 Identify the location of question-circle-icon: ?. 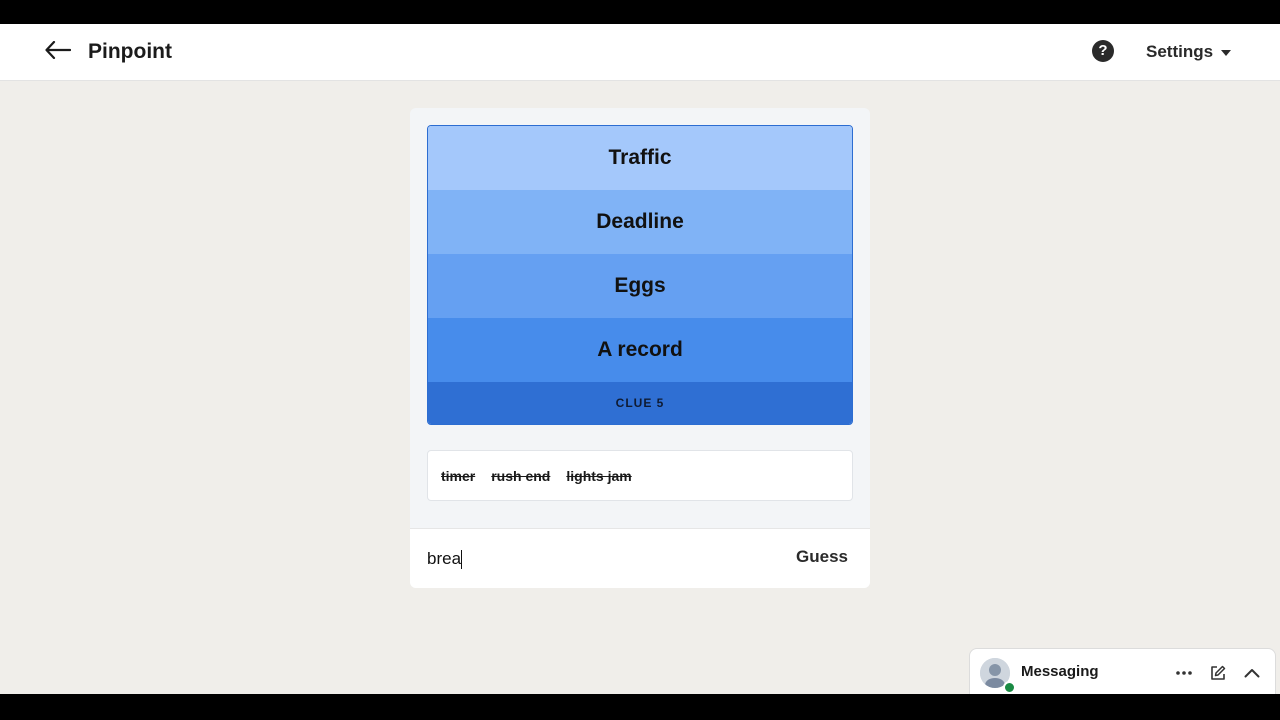
(1103, 50).